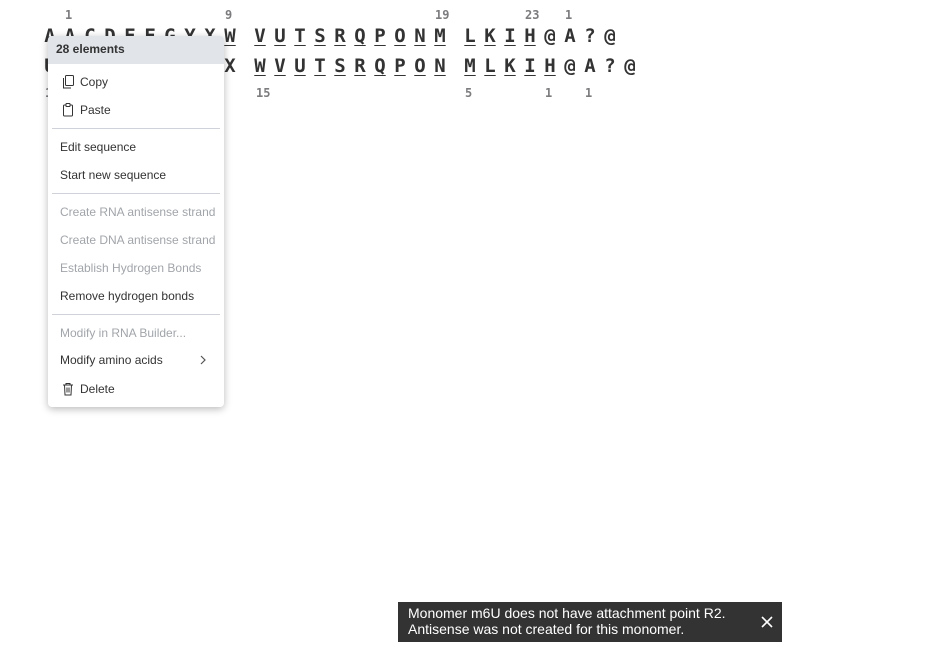 Image resolution: width=952 pixels, height=666 pixels. I want to click on sense-position-number: 23, so click(532, 15).